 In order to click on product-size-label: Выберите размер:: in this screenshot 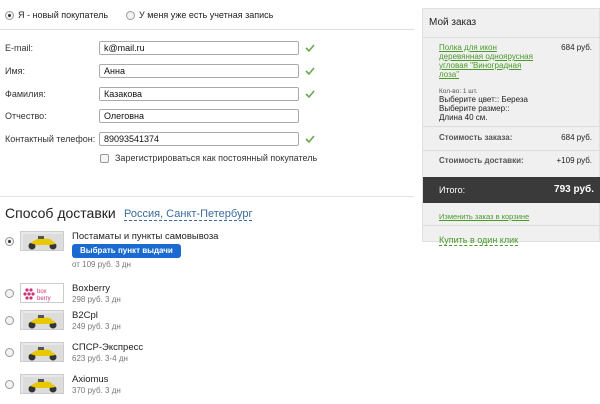, I will do `click(474, 108)`.